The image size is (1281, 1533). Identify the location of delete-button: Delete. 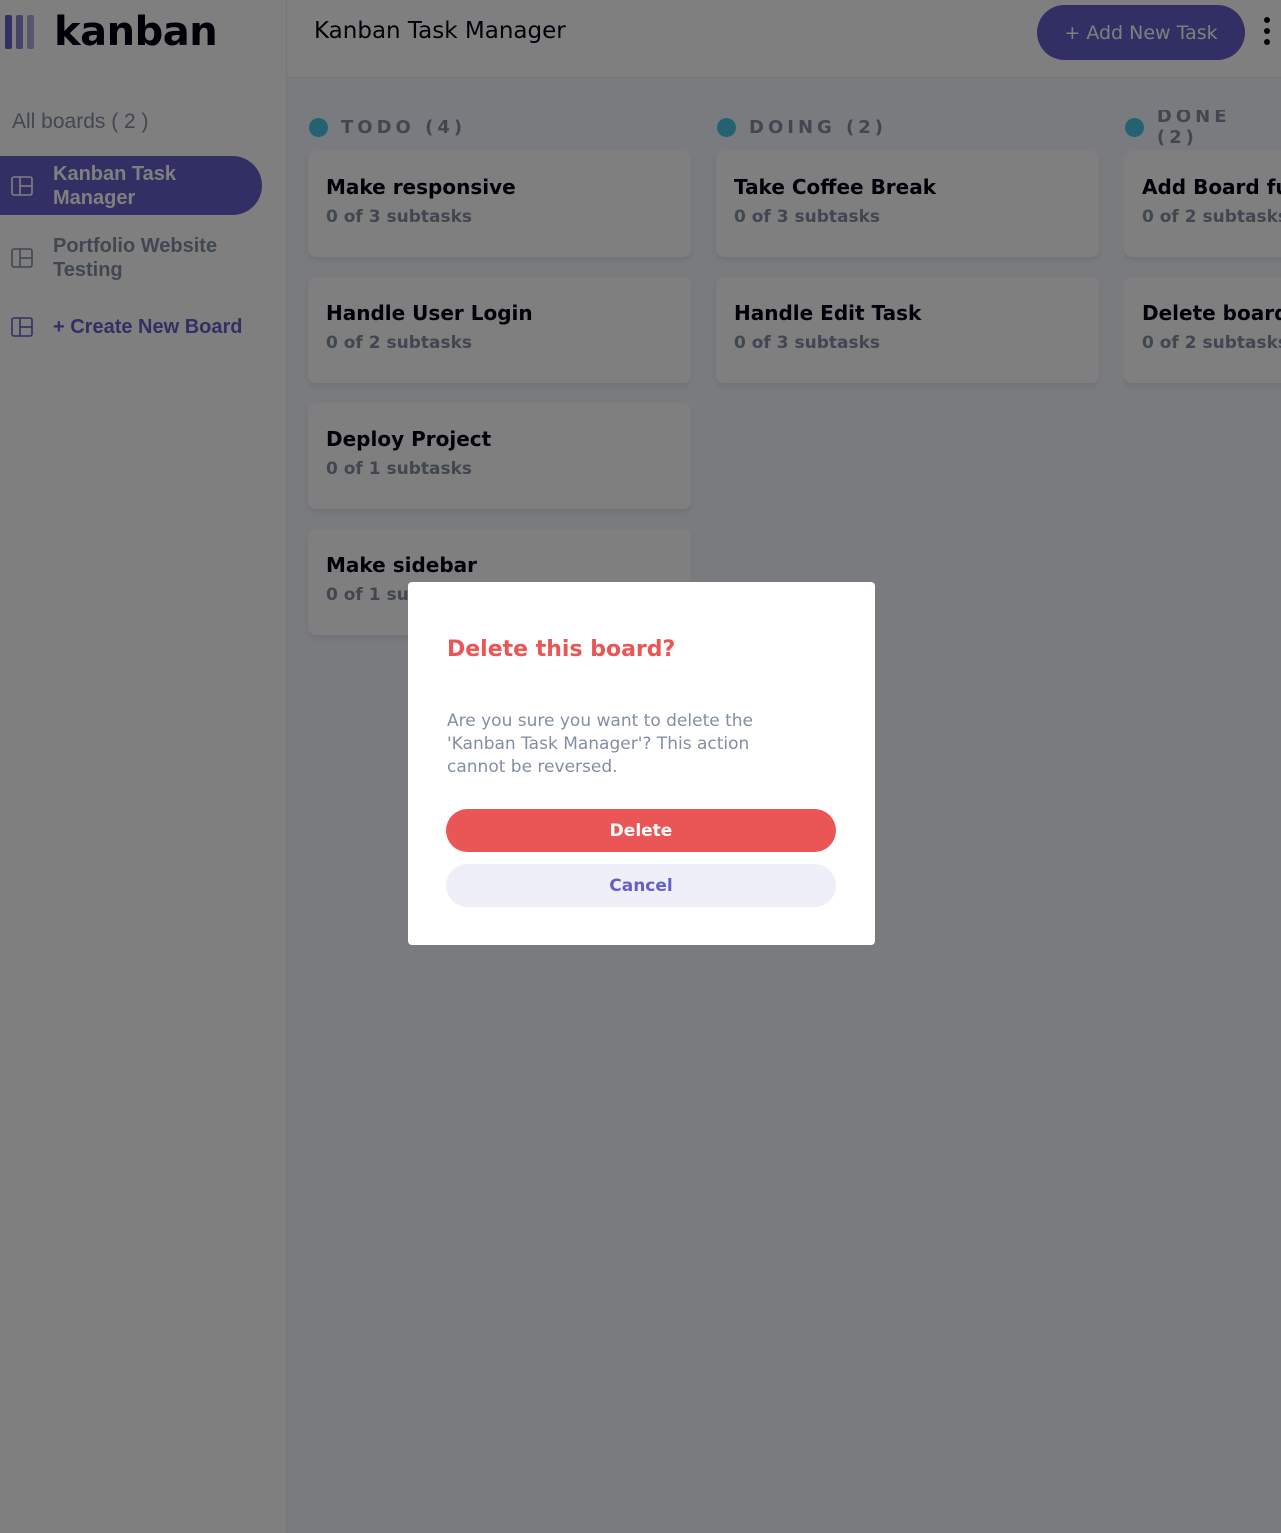
(641, 830).